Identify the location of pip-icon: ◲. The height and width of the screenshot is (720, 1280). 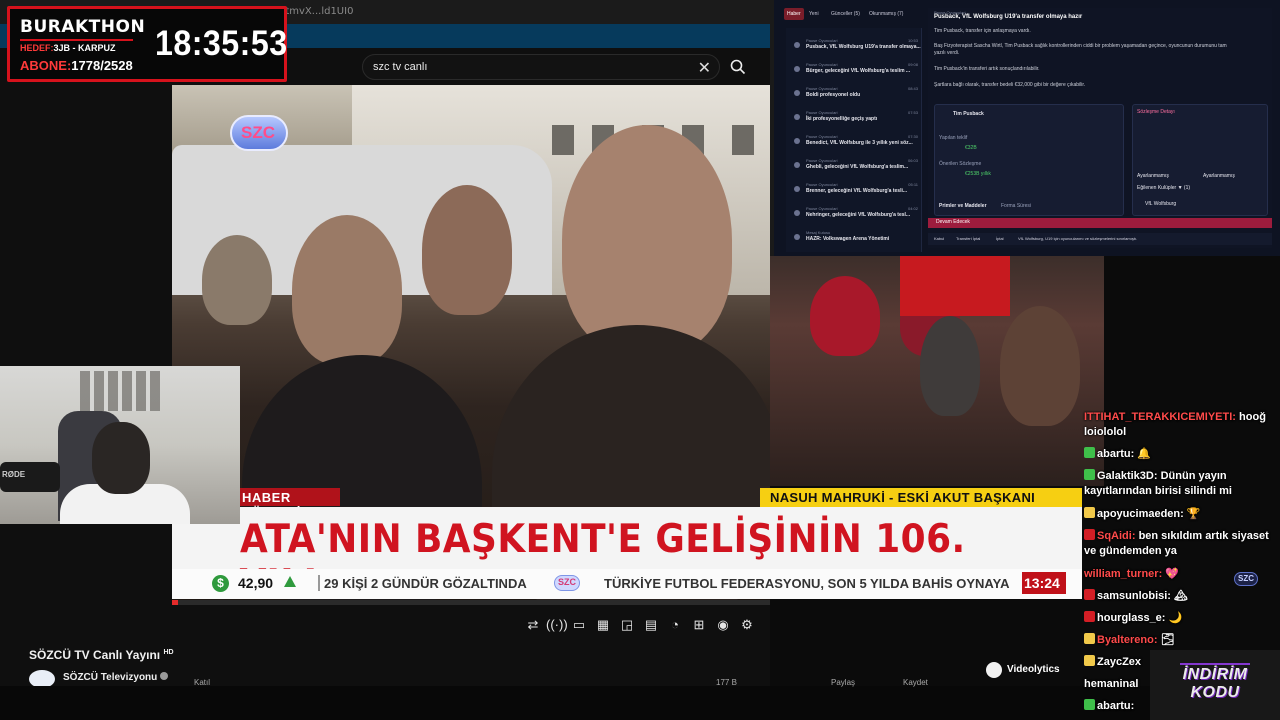
(627, 625).